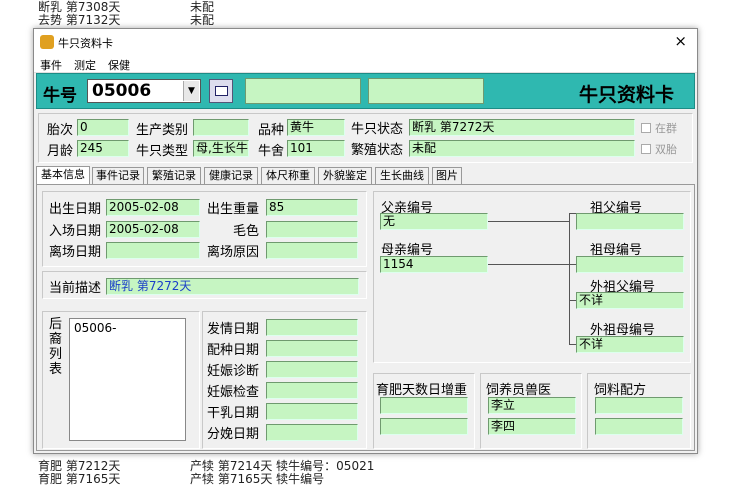 The image size is (750, 487). I want to click on offspring-item: 05006-, so click(95, 328).